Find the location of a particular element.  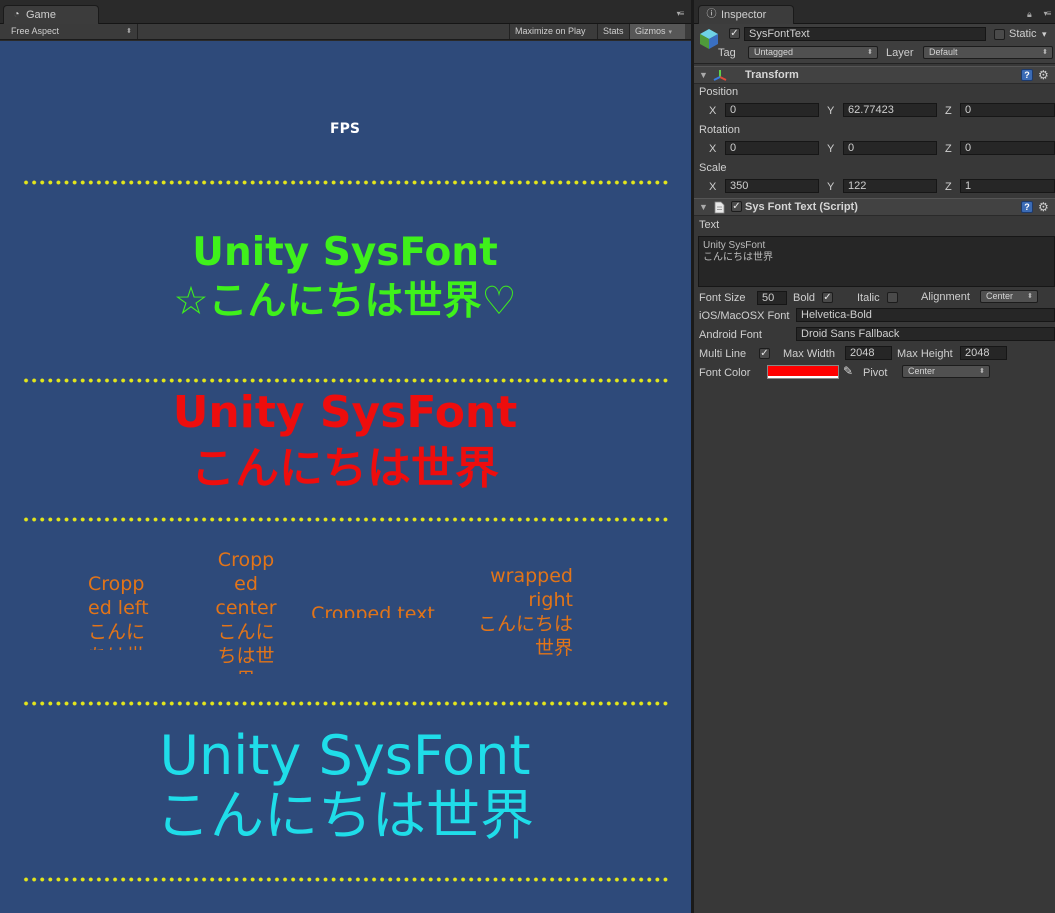

text-area: Unity SysFont こんにちは世界 is located at coordinates (876, 261).